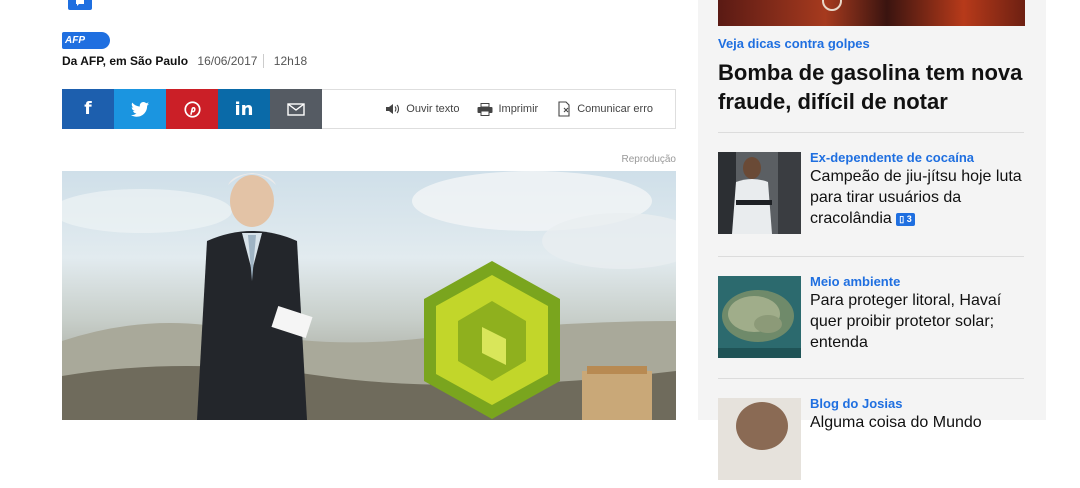  I want to click on comment-icon, so click(80, 3).